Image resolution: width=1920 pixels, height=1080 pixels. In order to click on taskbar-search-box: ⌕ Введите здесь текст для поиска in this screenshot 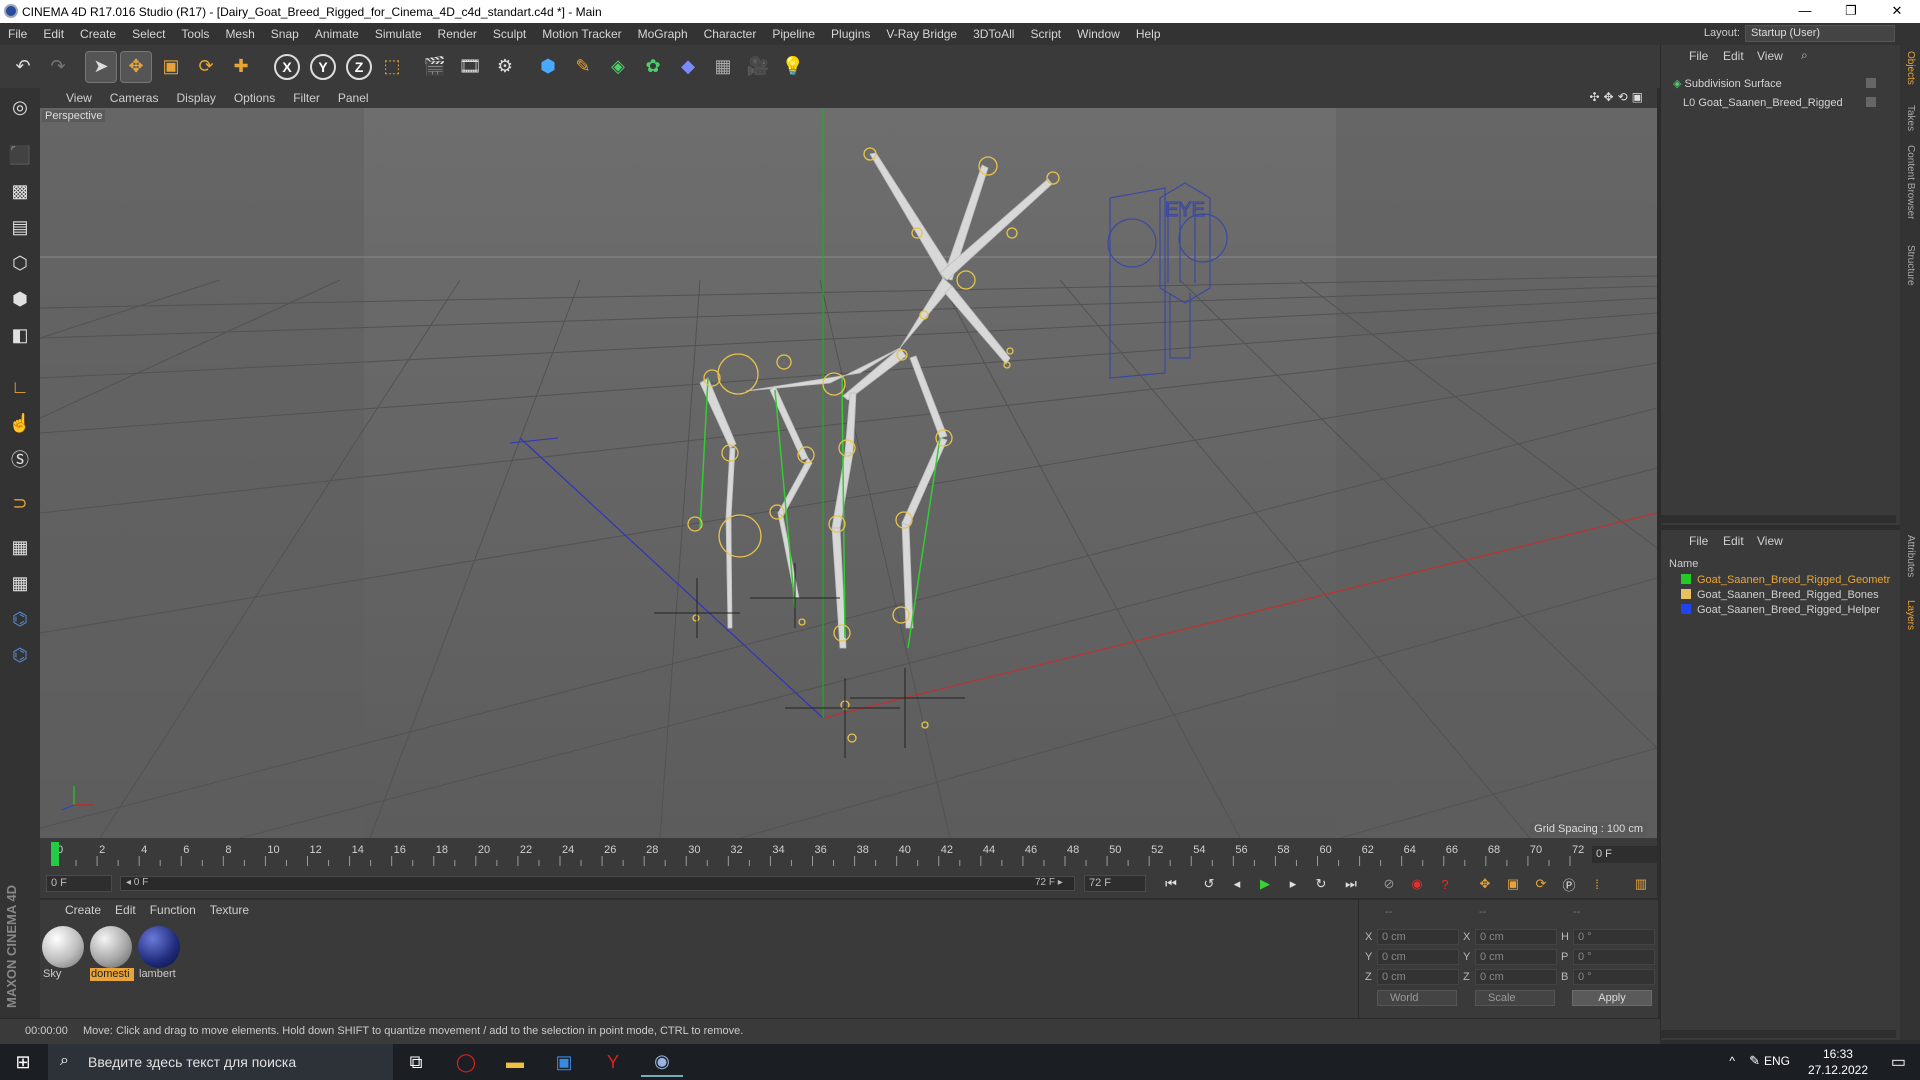, I will do `click(220, 1062)`.